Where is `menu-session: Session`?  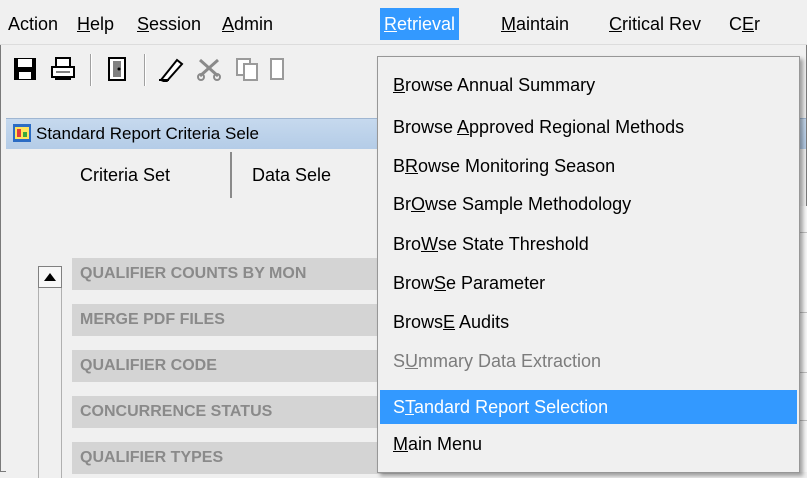
menu-session: Session is located at coordinates (169, 24).